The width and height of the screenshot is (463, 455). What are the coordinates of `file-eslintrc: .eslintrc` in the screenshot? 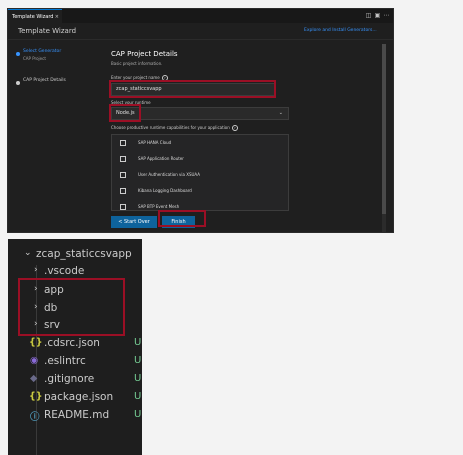 It's located at (65, 361).